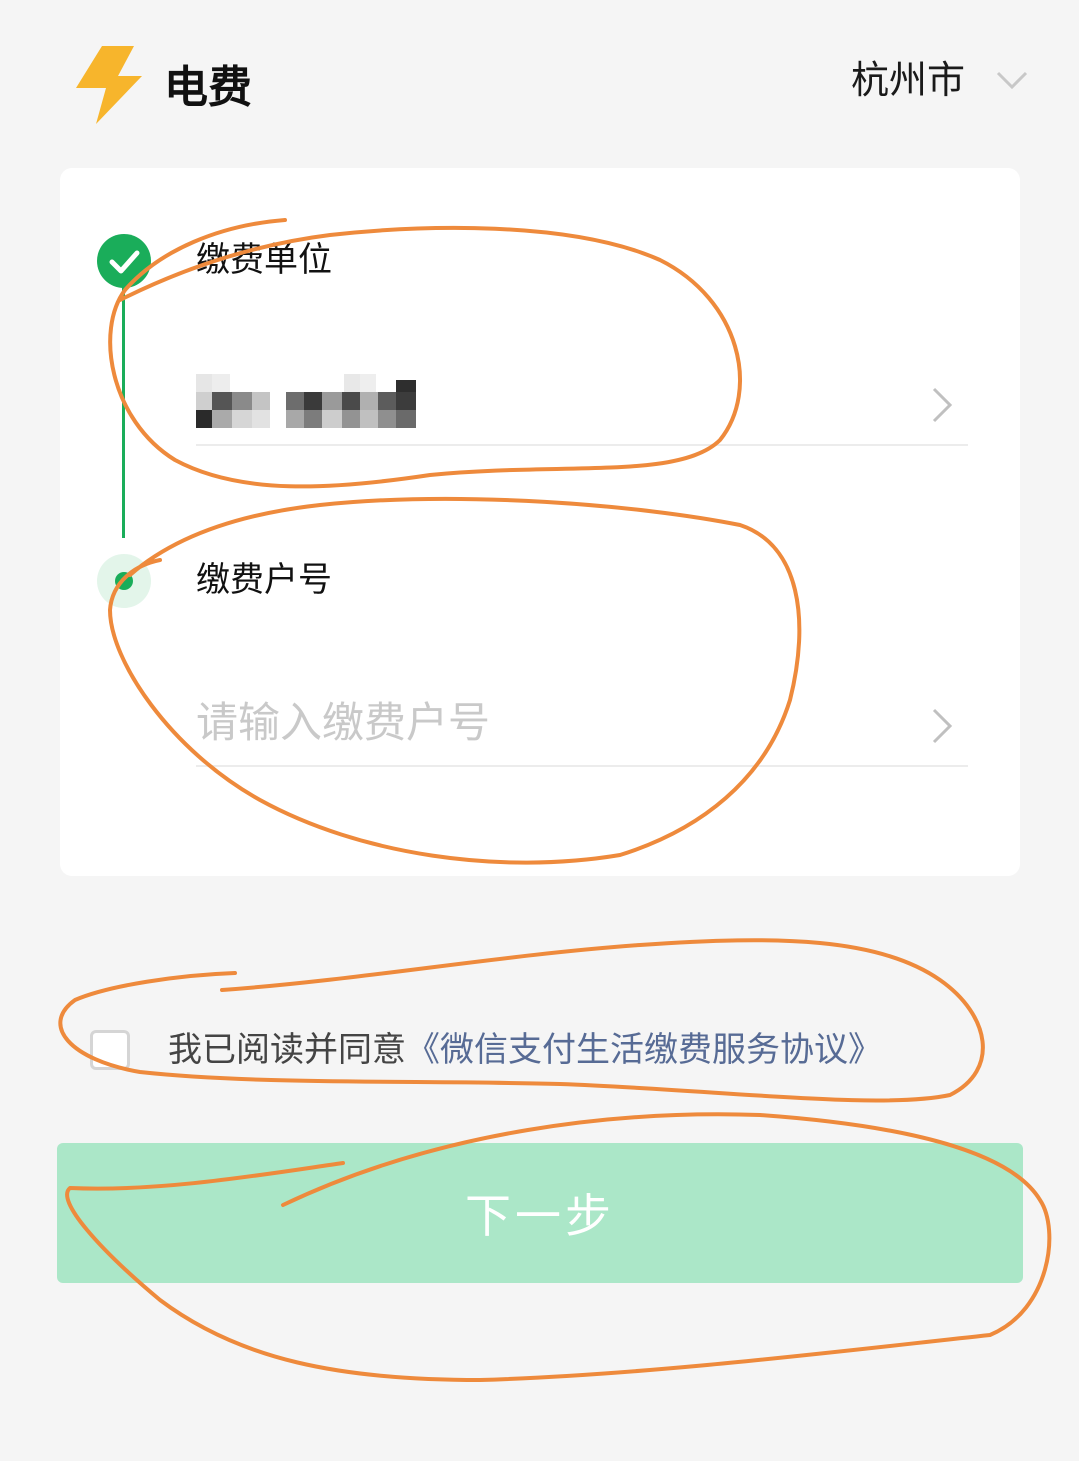 The width and height of the screenshot is (1079, 1461). I want to click on obscured-unit-value, so click(306, 401).